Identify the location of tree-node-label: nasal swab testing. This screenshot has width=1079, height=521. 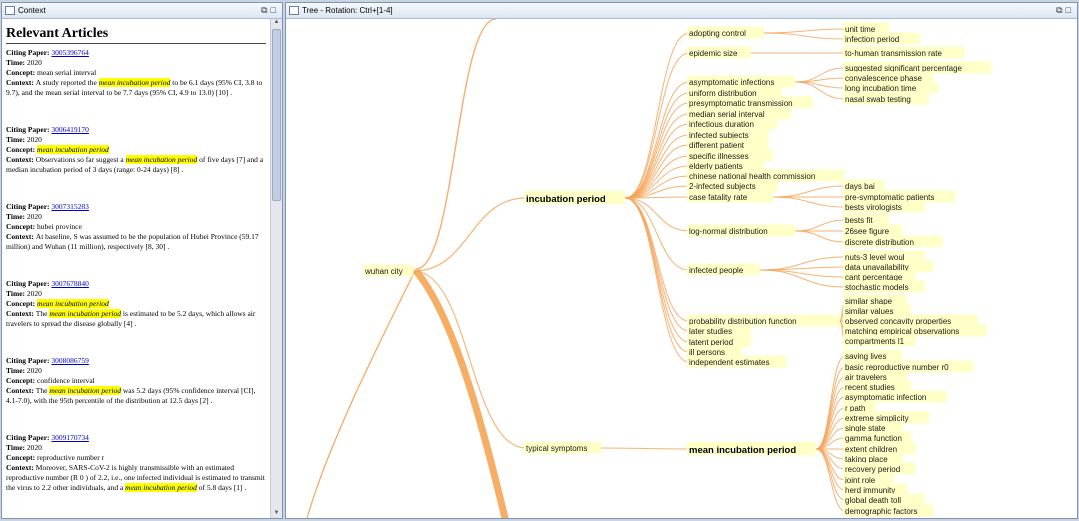
(878, 99).